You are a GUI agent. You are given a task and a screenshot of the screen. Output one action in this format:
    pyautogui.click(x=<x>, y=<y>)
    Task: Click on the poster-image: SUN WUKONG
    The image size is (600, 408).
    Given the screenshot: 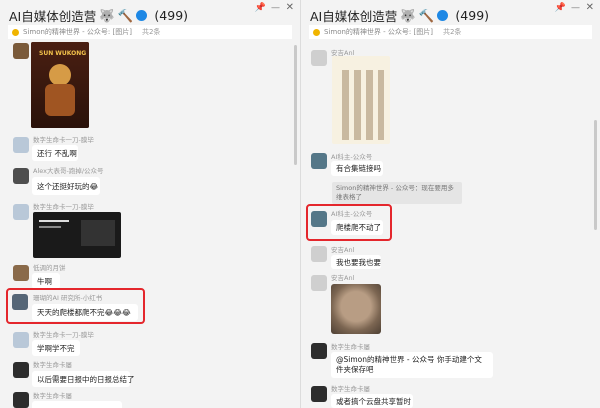 What is the action you would take?
    pyautogui.click(x=60, y=85)
    